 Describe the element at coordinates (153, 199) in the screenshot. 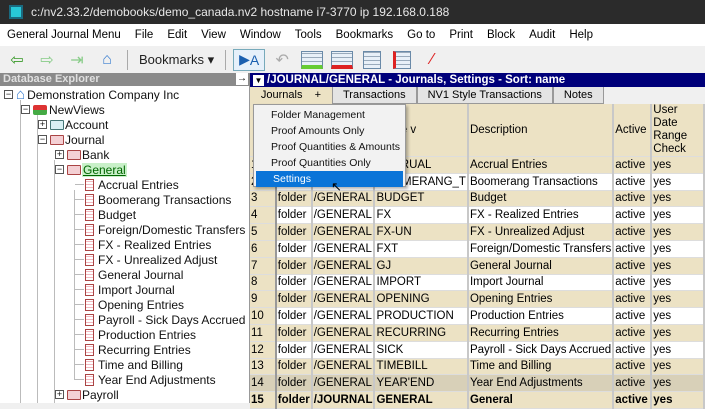

I see `tree-node: Boomerang Transactions` at that location.